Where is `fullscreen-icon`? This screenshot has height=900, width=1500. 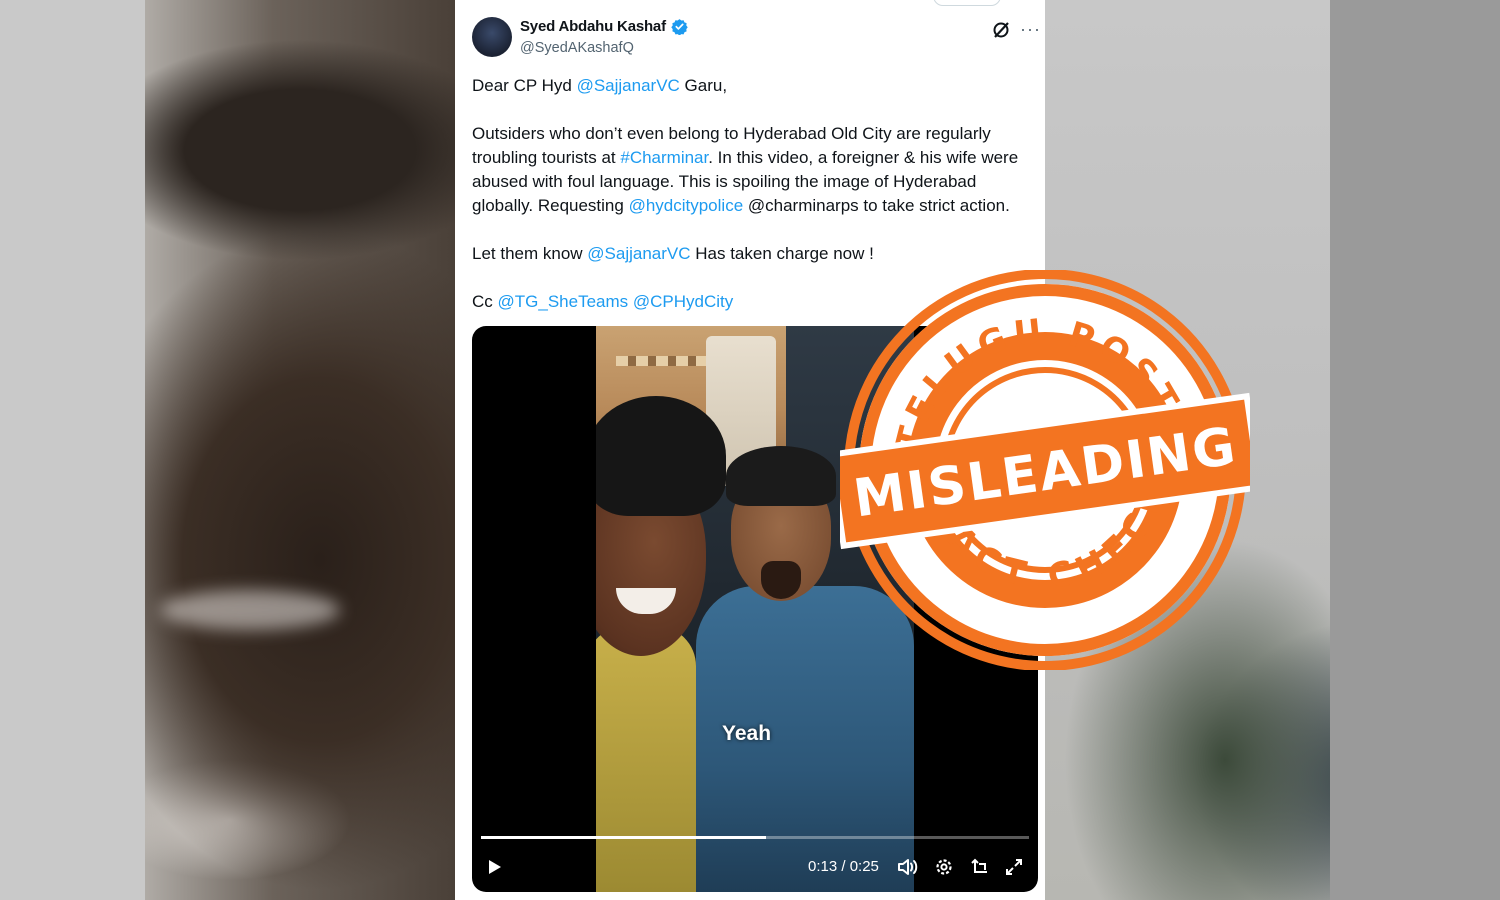
fullscreen-icon is located at coordinates (1014, 867).